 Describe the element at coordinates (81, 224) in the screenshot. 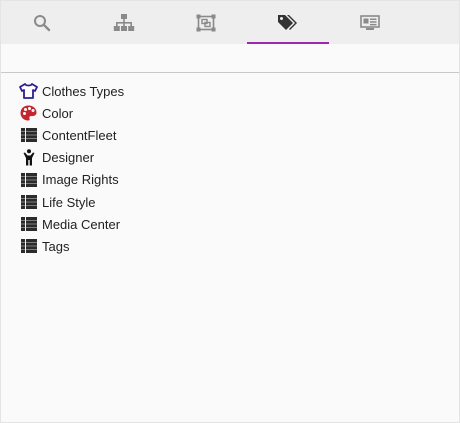

I see `list-item-label: Media Center` at that location.